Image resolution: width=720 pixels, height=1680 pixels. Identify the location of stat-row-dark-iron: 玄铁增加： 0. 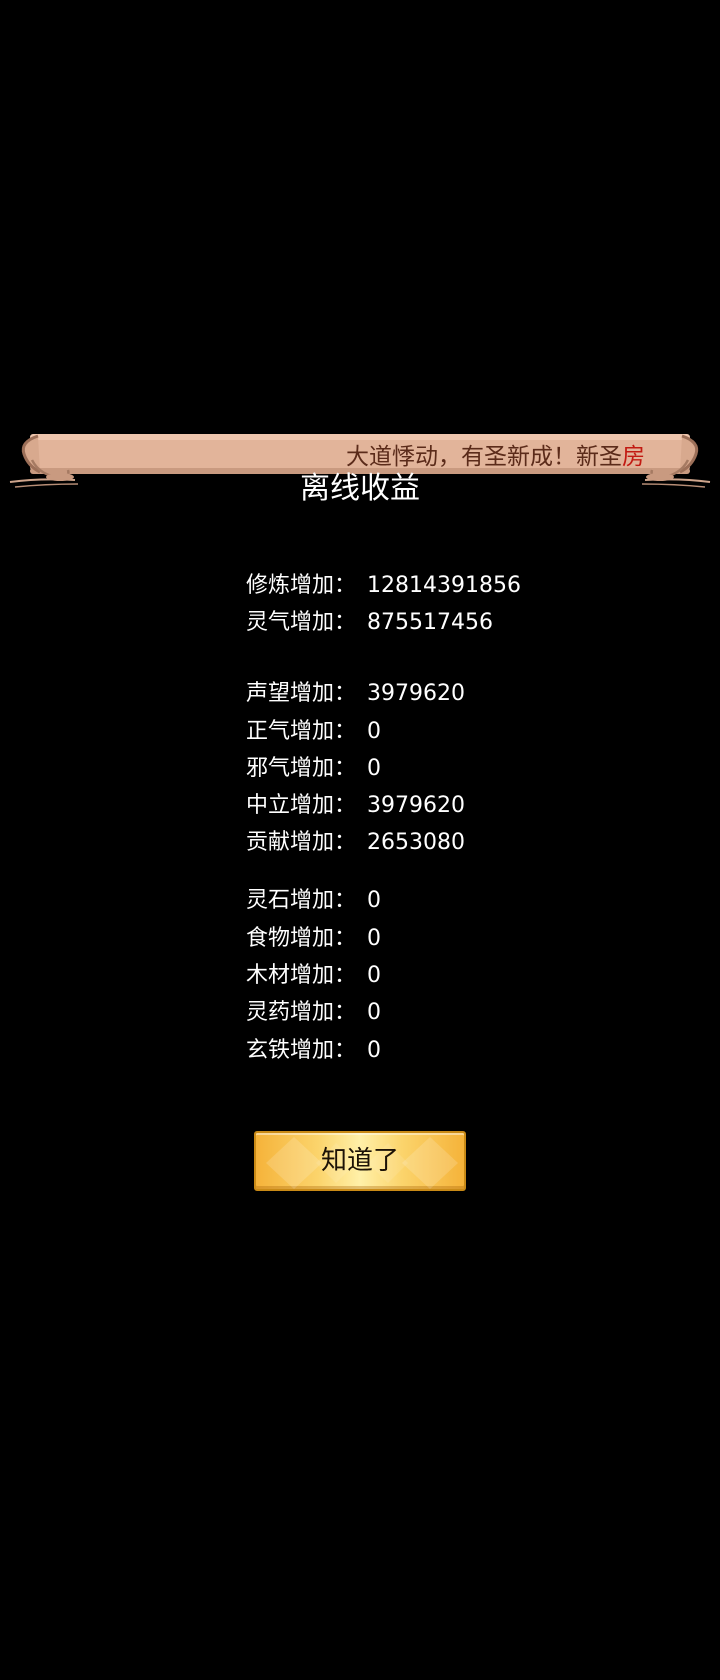
(313, 1051).